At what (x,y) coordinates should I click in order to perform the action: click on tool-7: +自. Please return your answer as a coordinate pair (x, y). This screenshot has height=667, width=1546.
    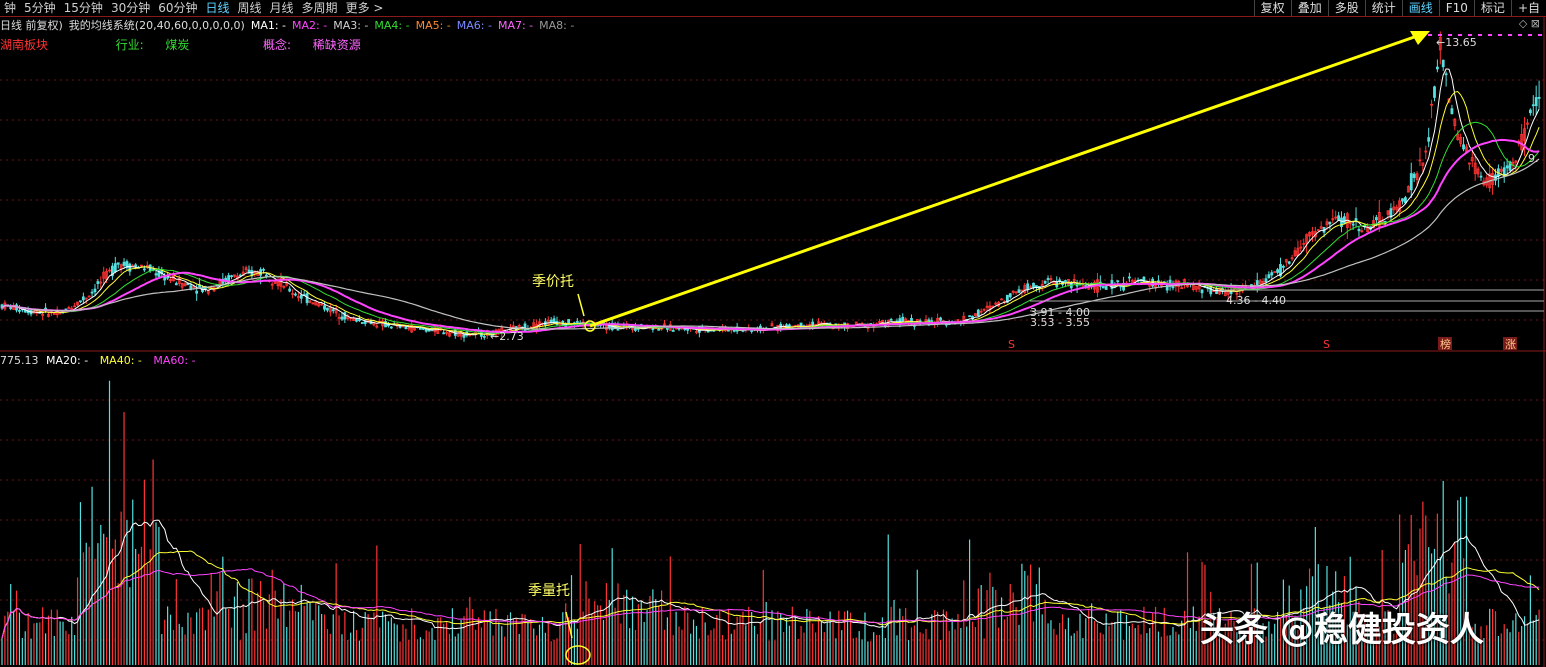
    Looking at the image, I should click on (1528, 8).